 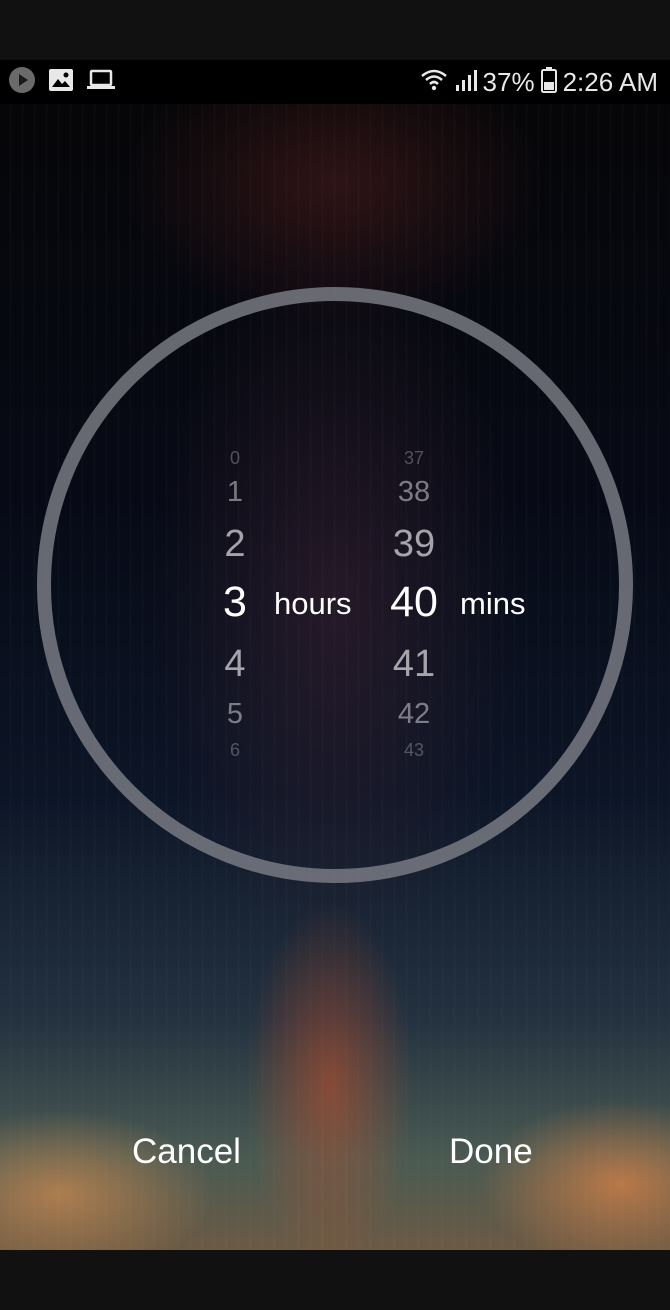 I want to click on gallery-icon, so click(x=61, y=82).